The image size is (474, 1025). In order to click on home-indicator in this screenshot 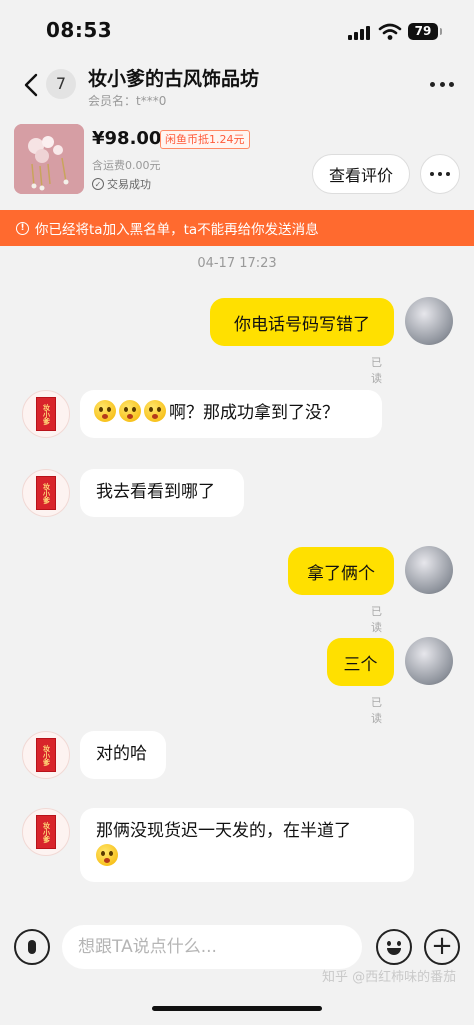, I will do `click(237, 1008)`.